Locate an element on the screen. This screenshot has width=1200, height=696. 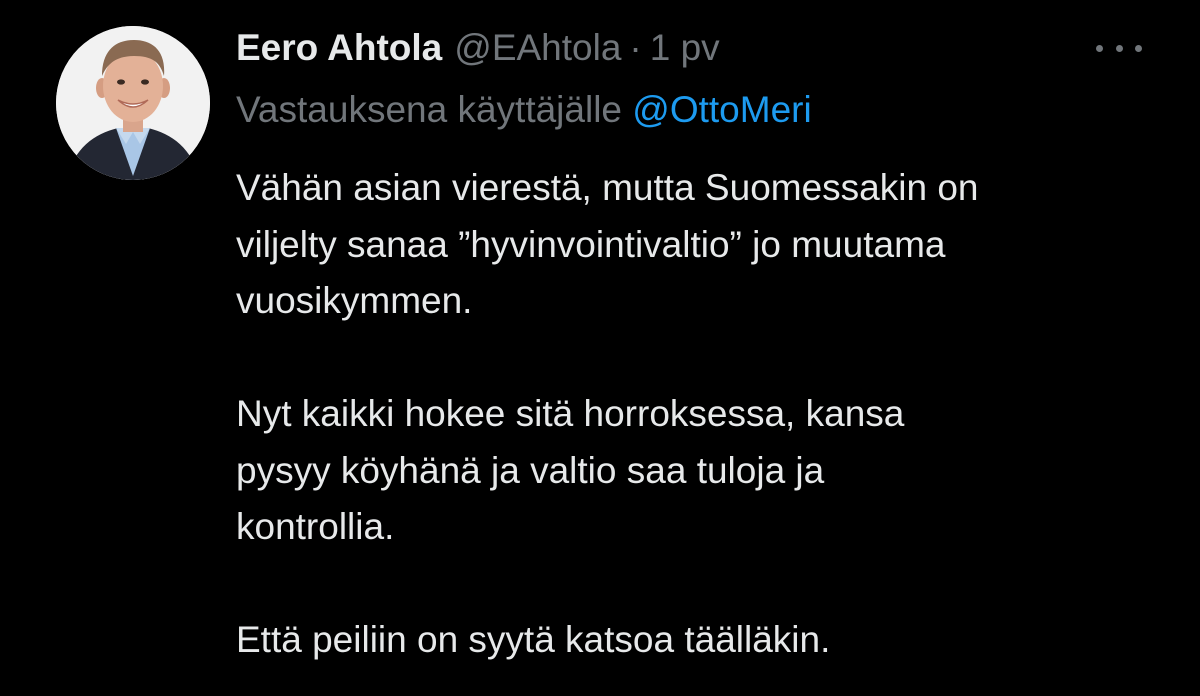
author-handle: @EAhtola is located at coordinates (537, 48).